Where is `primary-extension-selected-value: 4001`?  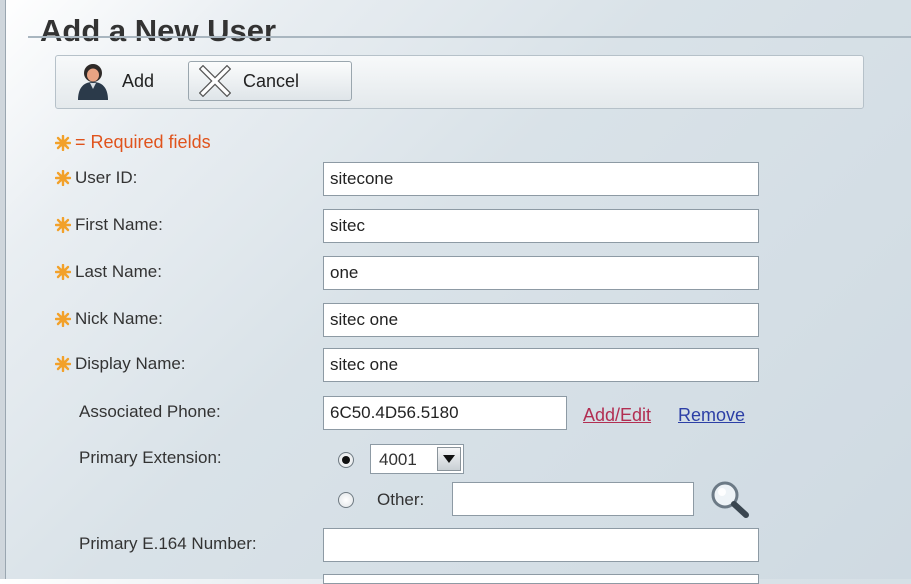
primary-extension-selected-value: 4001 is located at coordinates (398, 459).